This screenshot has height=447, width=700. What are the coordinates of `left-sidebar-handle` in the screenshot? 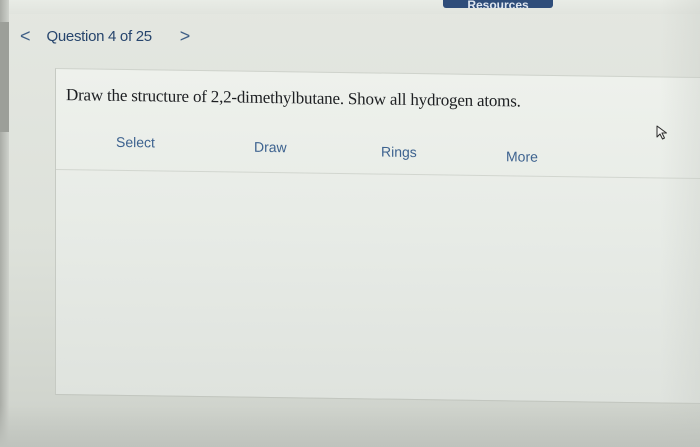 It's located at (4, 77).